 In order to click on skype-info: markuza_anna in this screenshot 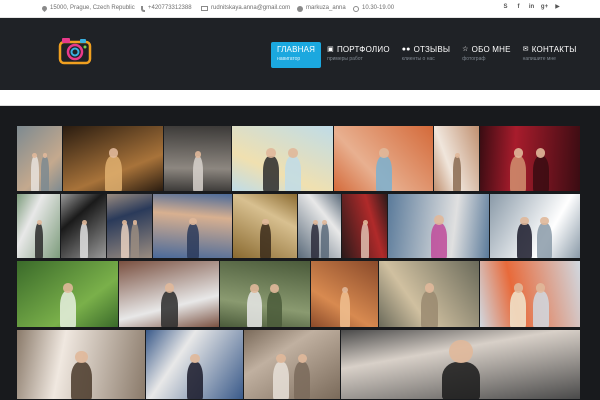, I will do `click(321, 8)`.